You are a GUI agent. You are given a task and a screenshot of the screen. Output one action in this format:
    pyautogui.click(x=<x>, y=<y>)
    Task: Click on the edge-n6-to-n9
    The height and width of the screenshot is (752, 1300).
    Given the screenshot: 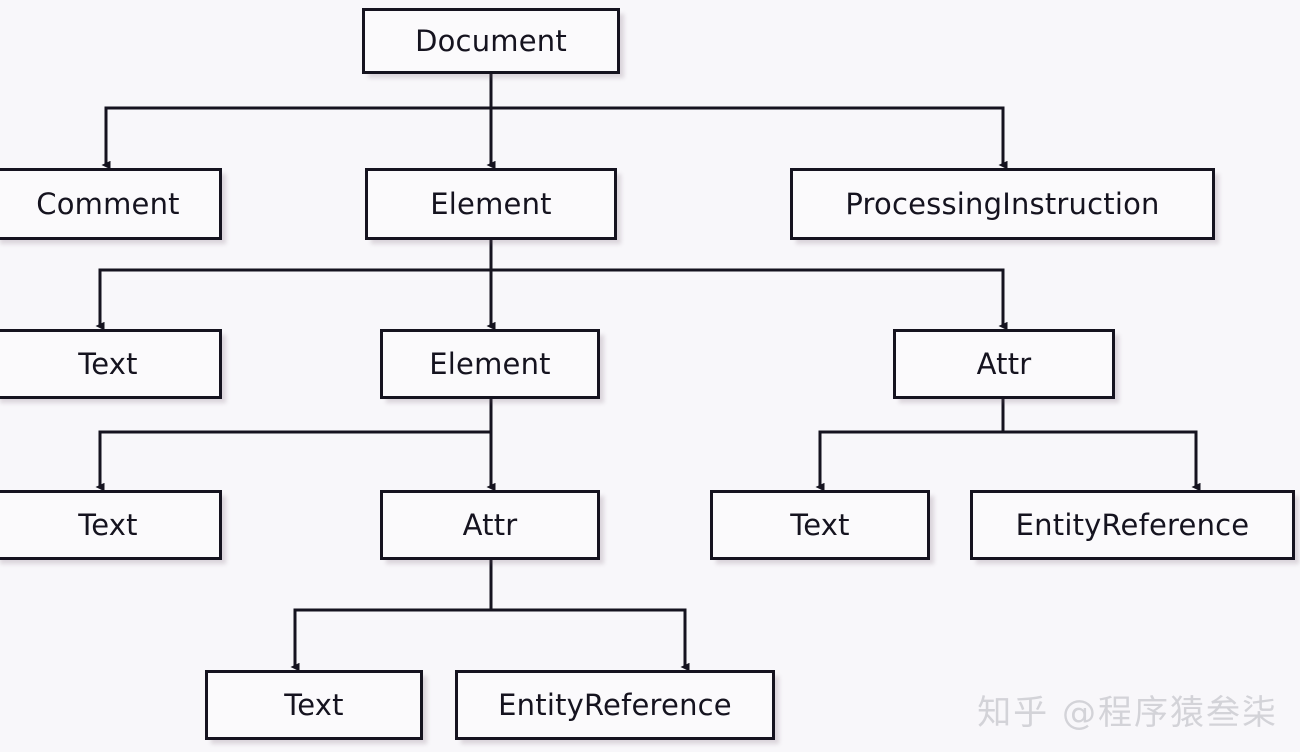 What is the action you would take?
    pyautogui.click(x=909, y=461)
    